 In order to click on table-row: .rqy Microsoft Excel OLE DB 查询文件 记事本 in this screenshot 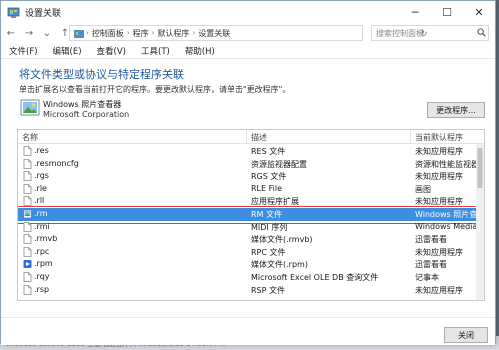, I will do `click(251, 277)`.